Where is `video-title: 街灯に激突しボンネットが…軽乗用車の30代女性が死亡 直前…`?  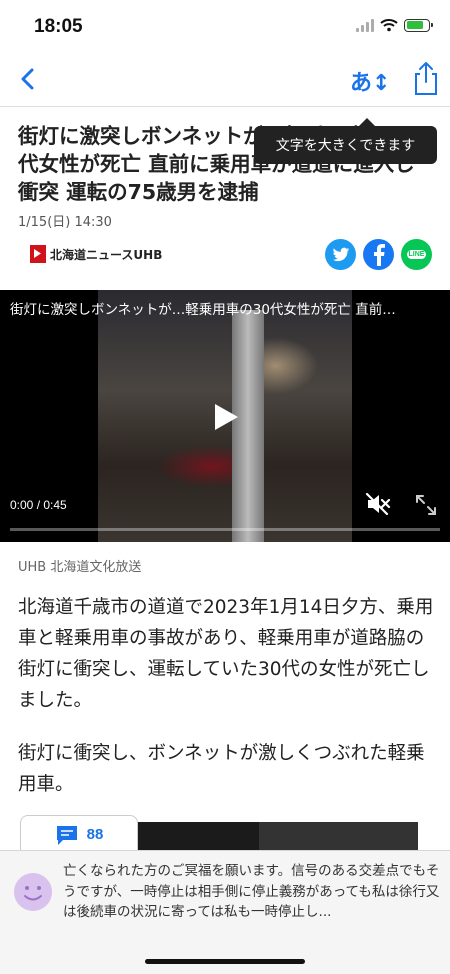
video-title: 街灯に激突しボンネットが…軽乗用車の30代女性が死亡 直前… is located at coordinates (203, 310).